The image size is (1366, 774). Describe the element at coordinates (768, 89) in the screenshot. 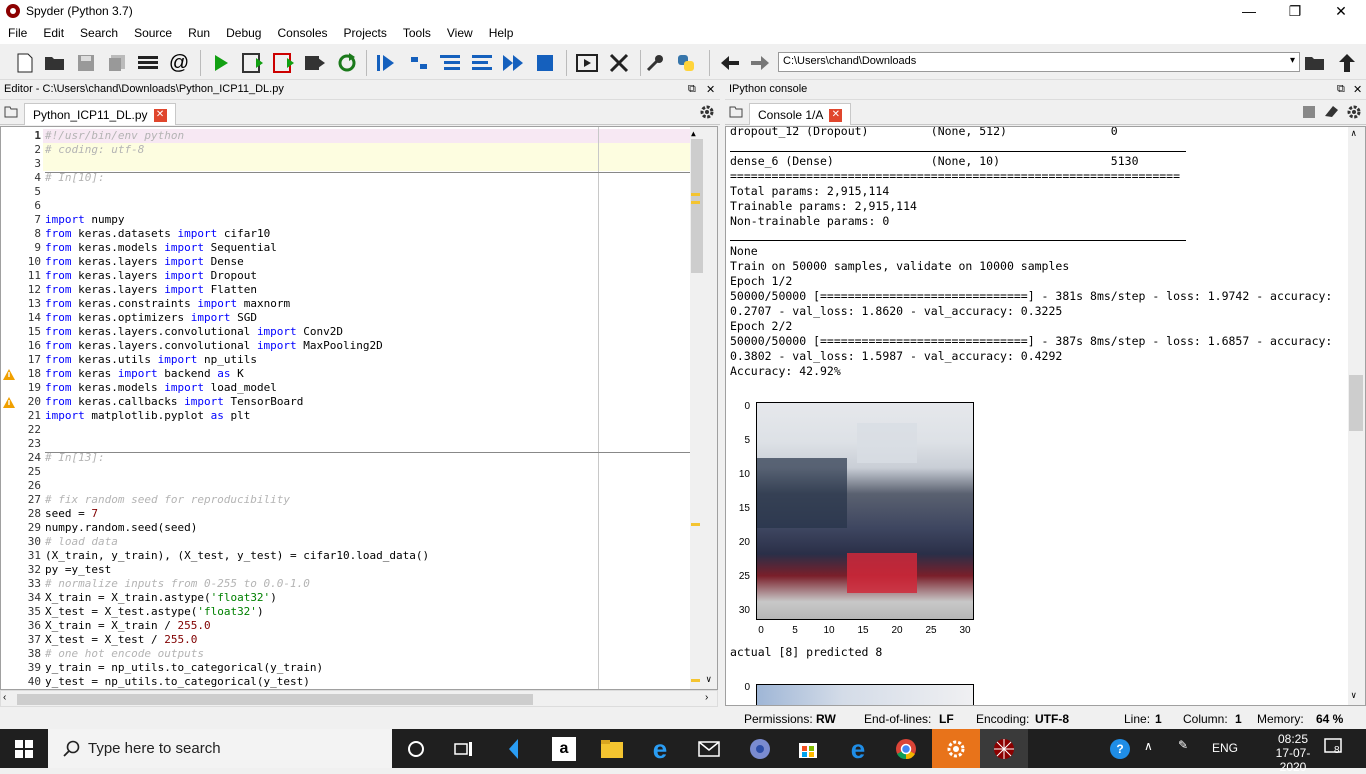

I see `console-pane-title: IPython console` at that location.